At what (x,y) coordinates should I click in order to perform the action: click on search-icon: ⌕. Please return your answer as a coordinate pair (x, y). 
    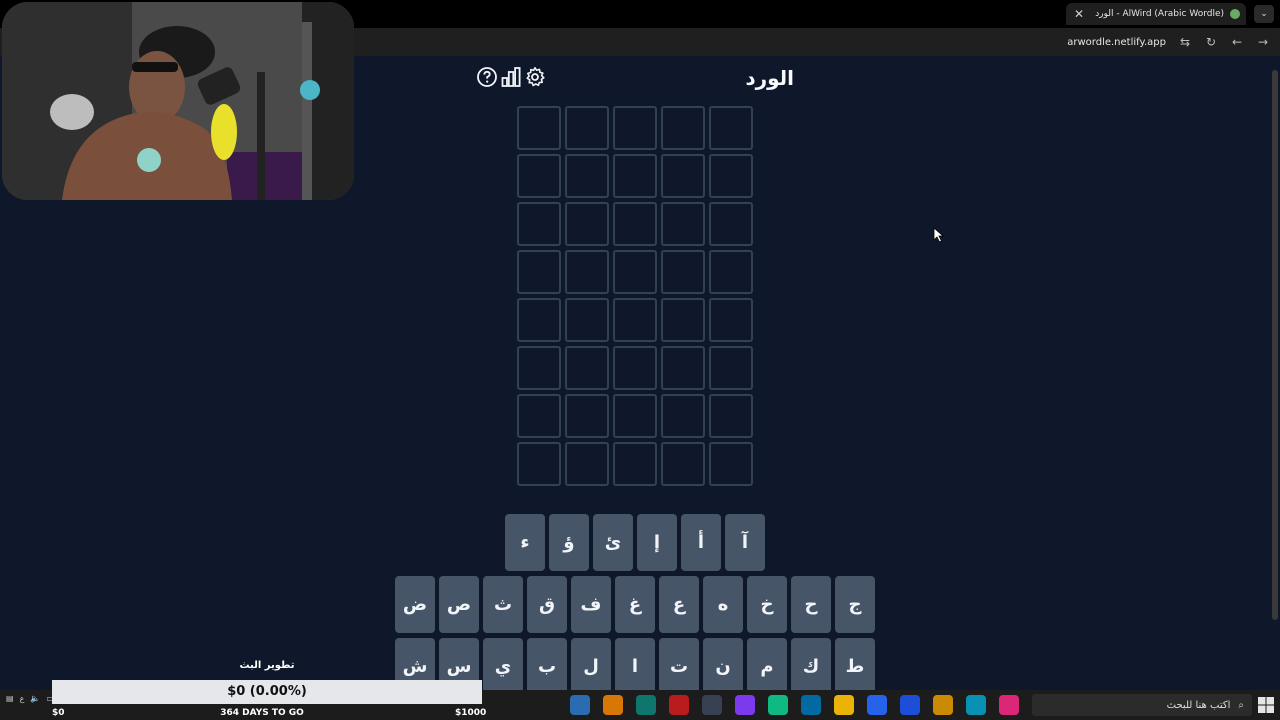
    Looking at the image, I should click on (1241, 705).